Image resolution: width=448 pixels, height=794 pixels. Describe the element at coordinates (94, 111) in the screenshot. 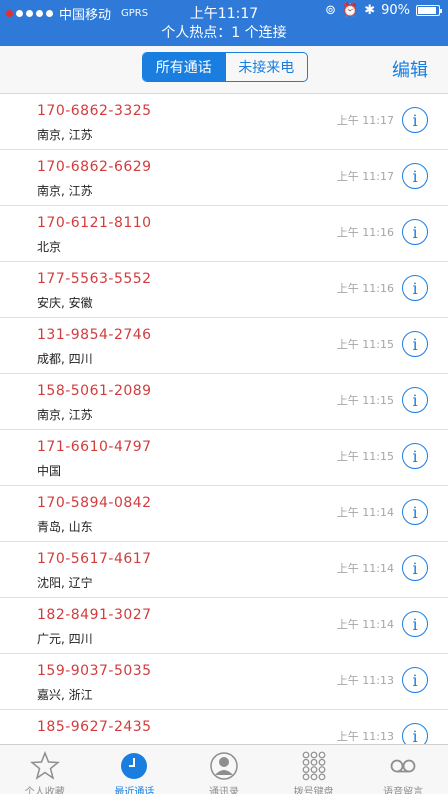

I see `phone-number: 170-6862-3325` at that location.